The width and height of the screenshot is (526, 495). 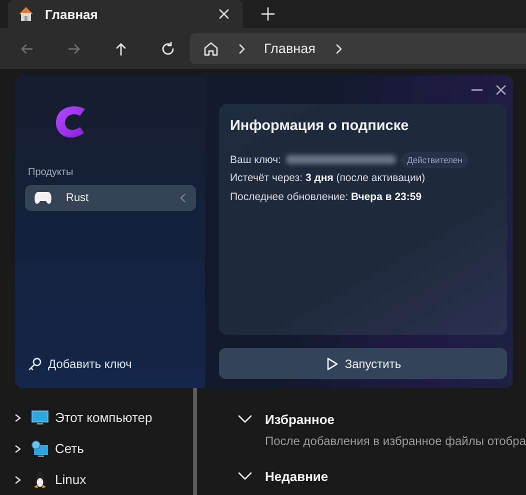 I want to click on nav-tree-item: Этот компьютер, so click(x=97, y=417).